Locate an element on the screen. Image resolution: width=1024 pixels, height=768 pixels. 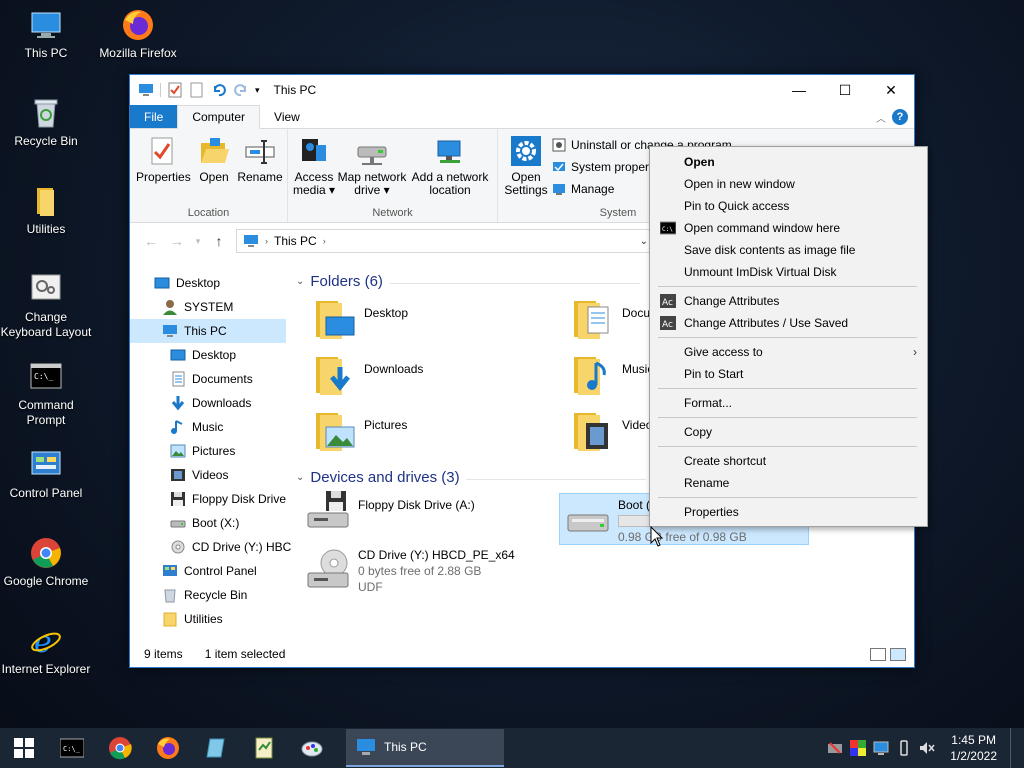
close-button: ✕ is located at coordinates (891, 90).